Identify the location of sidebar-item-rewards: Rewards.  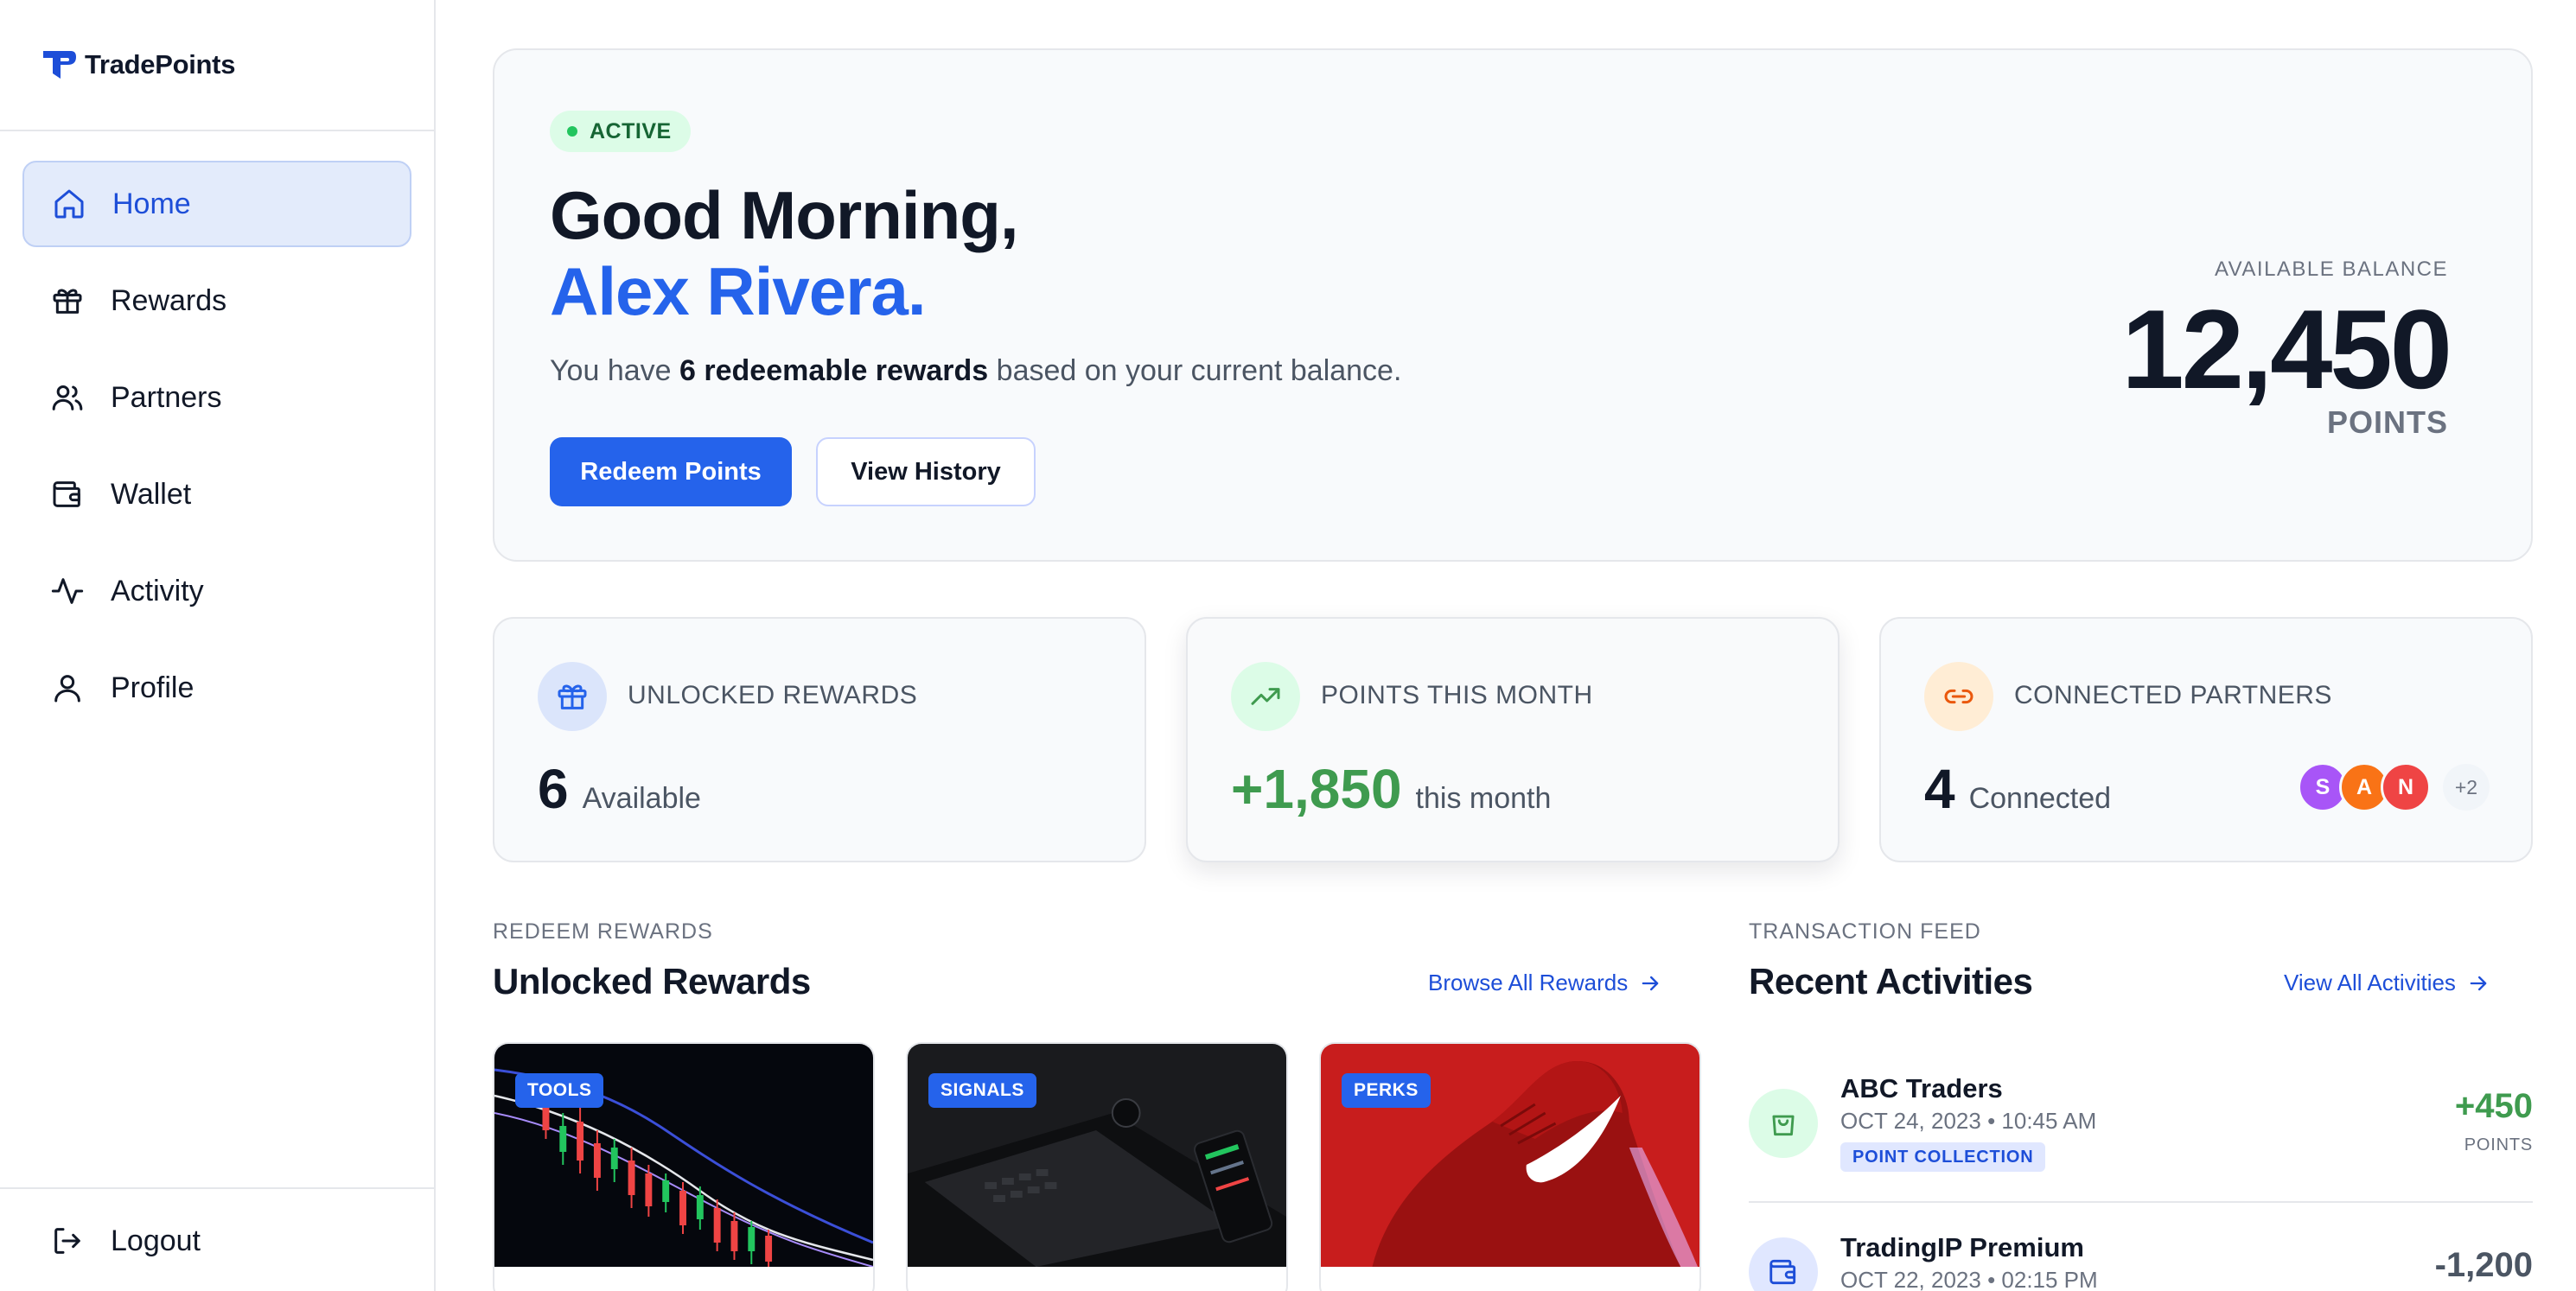
(216, 301).